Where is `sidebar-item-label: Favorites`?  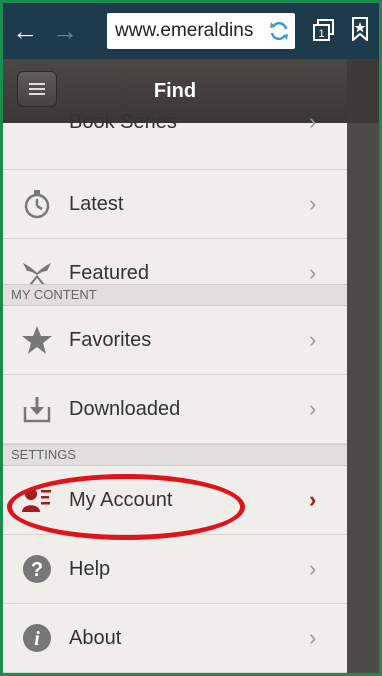 sidebar-item-label: Favorites is located at coordinates (110, 340).